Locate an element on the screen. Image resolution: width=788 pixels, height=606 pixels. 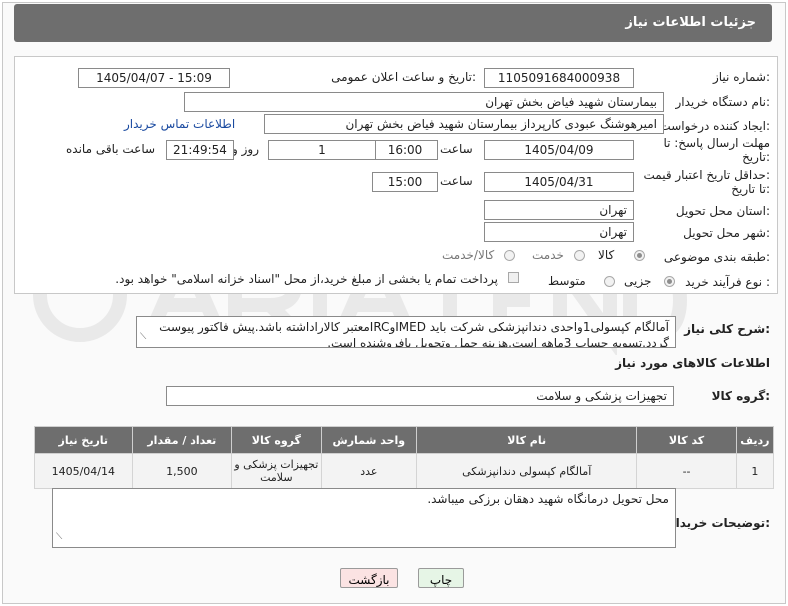
price-validity-time-field: 15:00 is located at coordinates (405, 182).